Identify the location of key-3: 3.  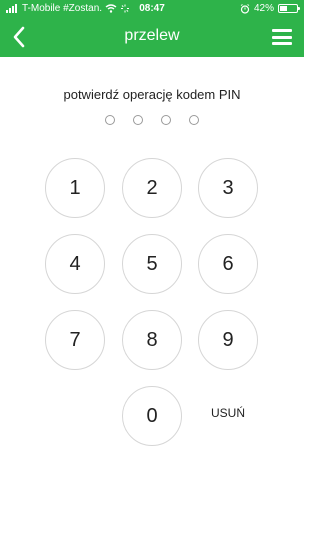
(228, 188).